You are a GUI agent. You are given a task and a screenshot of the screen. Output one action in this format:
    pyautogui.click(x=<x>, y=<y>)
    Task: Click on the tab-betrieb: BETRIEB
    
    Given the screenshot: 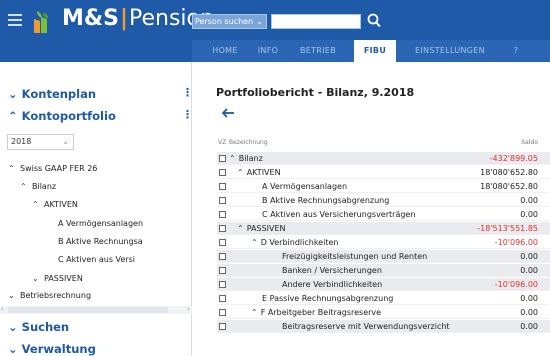 What is the action you would take?
    pyautogui.click(x=318, y=51)
    